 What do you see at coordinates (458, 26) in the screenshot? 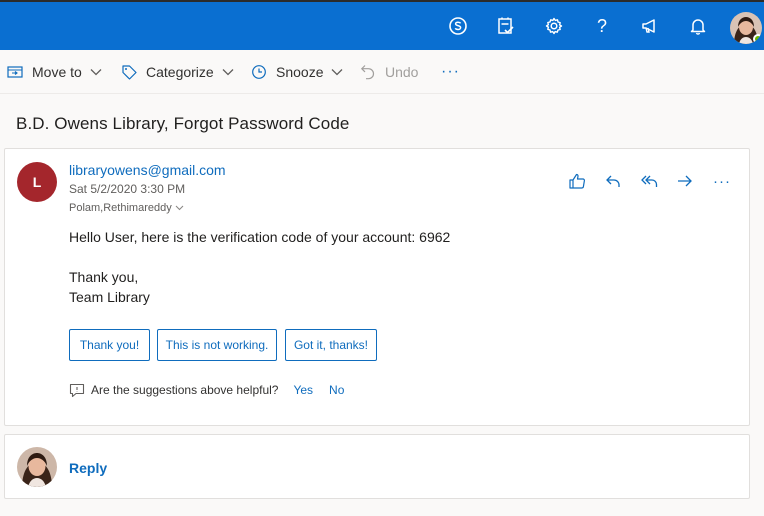
I see `skype-icon` at bounding box center [458, 26].